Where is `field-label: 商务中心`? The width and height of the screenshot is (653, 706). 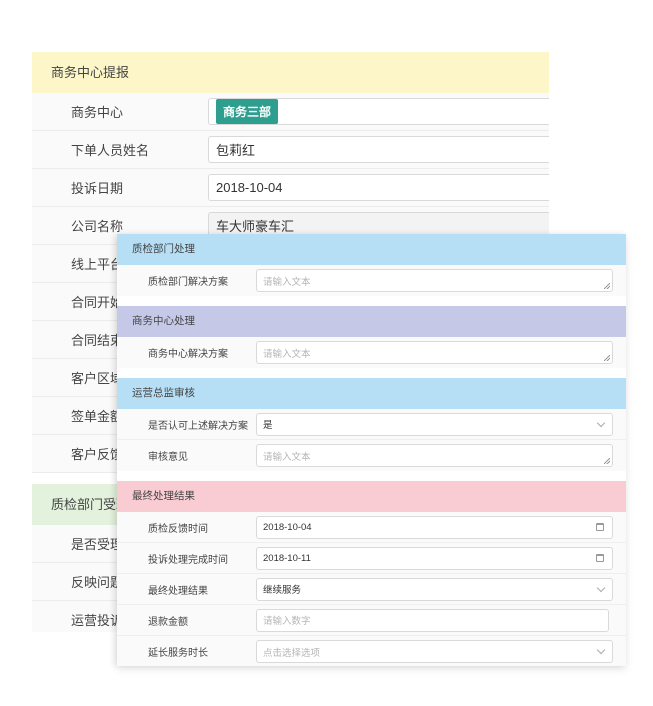 field-label: 商务中心 is located at coordinates (97, 112).